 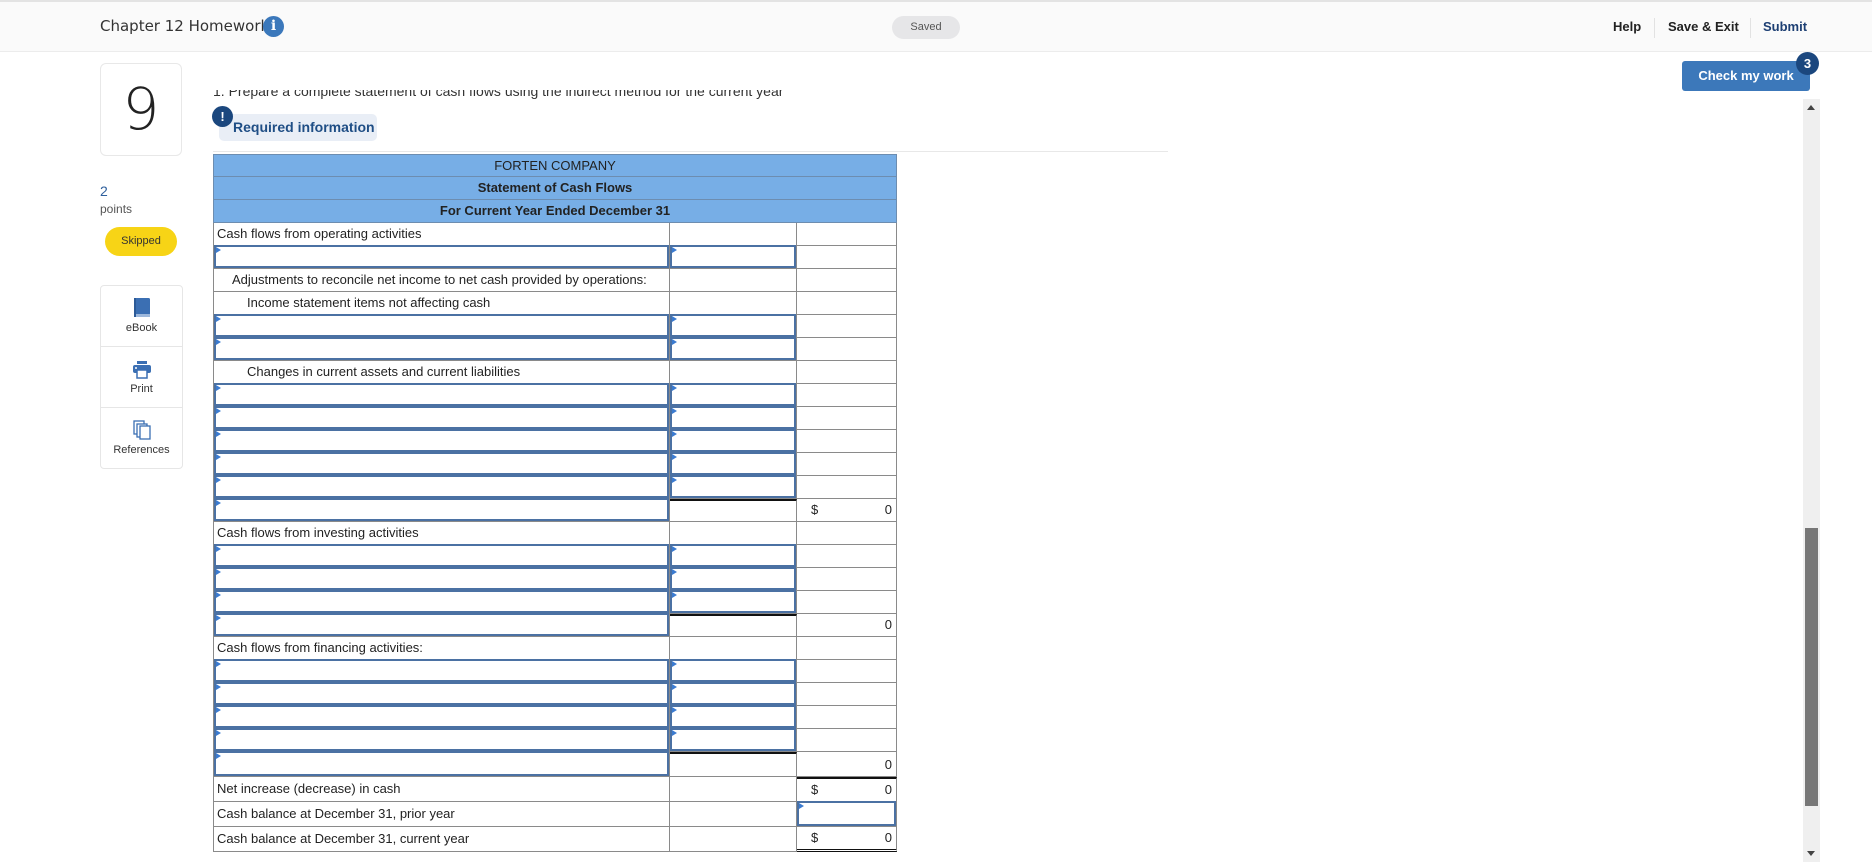 I want to click on changes-input-row, so click(x=555, y=395).